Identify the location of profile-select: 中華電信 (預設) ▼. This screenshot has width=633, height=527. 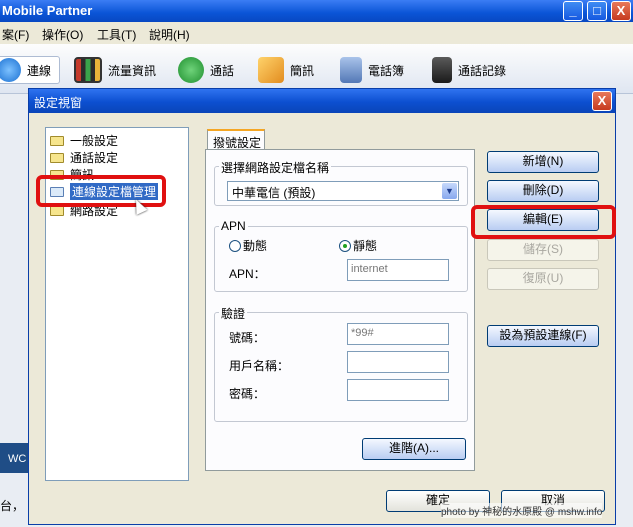
(343, 191).